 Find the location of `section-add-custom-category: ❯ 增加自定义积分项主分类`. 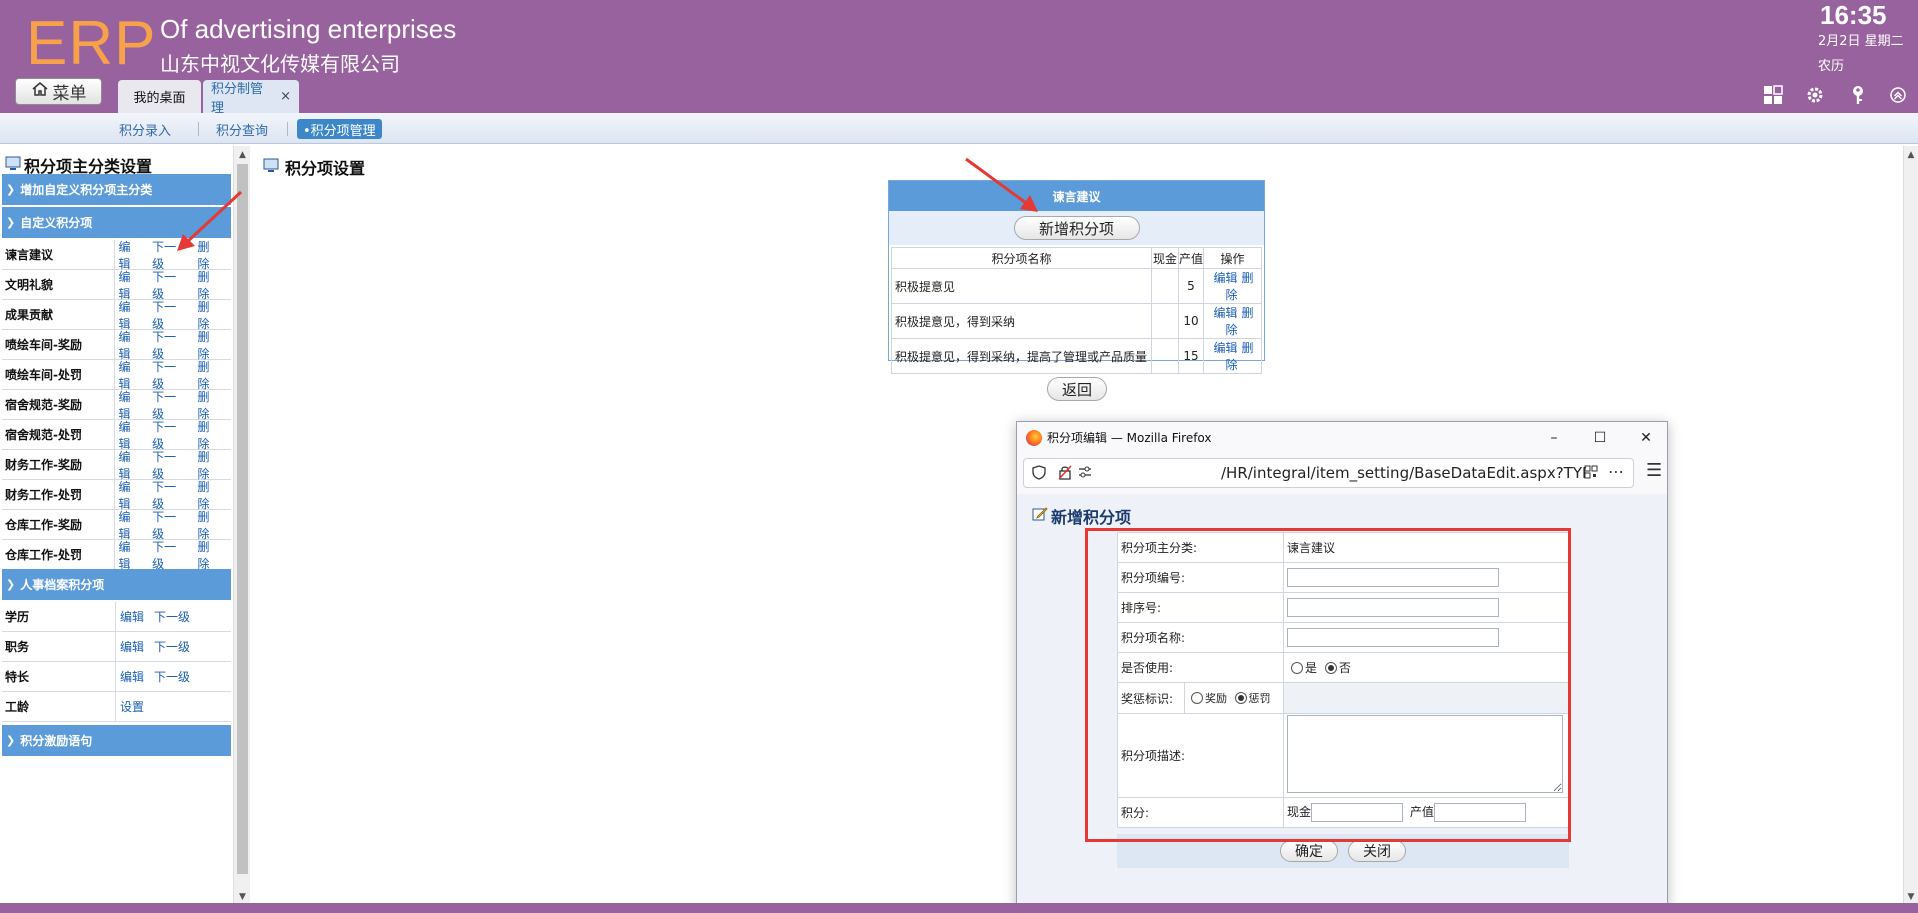

section-add-custom-category: ❯ 增加自定义积分项主分类 is located at coordinates (116, 190).